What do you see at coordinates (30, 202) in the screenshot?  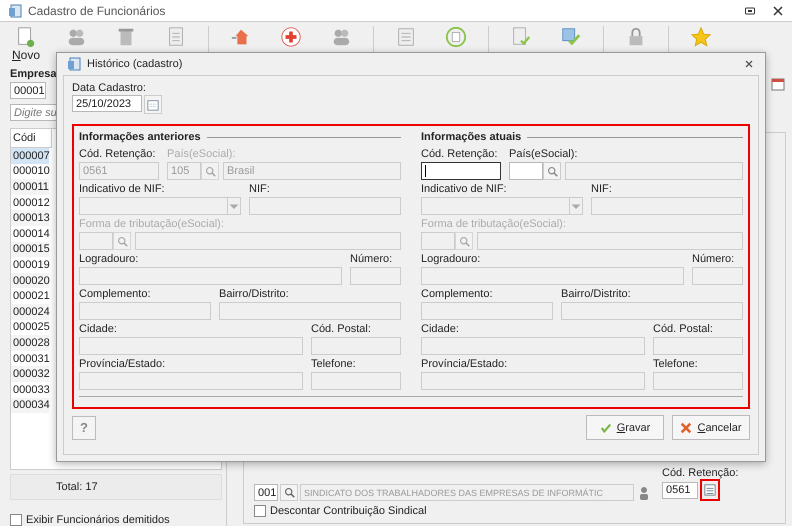 I see `employee-row: 000012` at bounding box center [30, 202].